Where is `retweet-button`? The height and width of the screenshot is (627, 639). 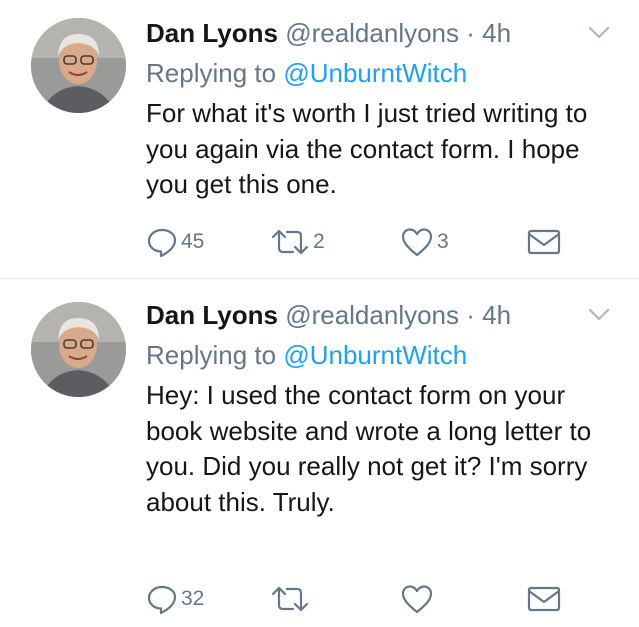
retweet-button is located at coordinates (291, 599).